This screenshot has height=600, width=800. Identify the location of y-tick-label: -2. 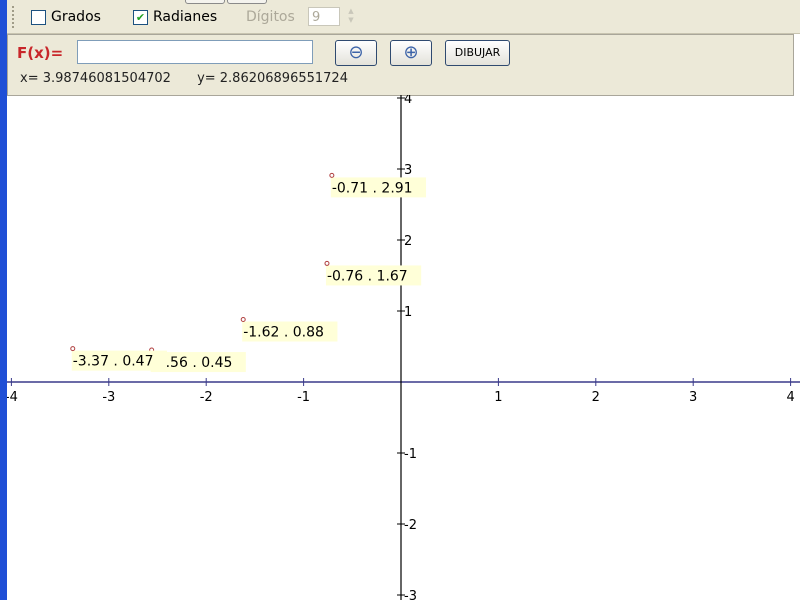
(410, 525).